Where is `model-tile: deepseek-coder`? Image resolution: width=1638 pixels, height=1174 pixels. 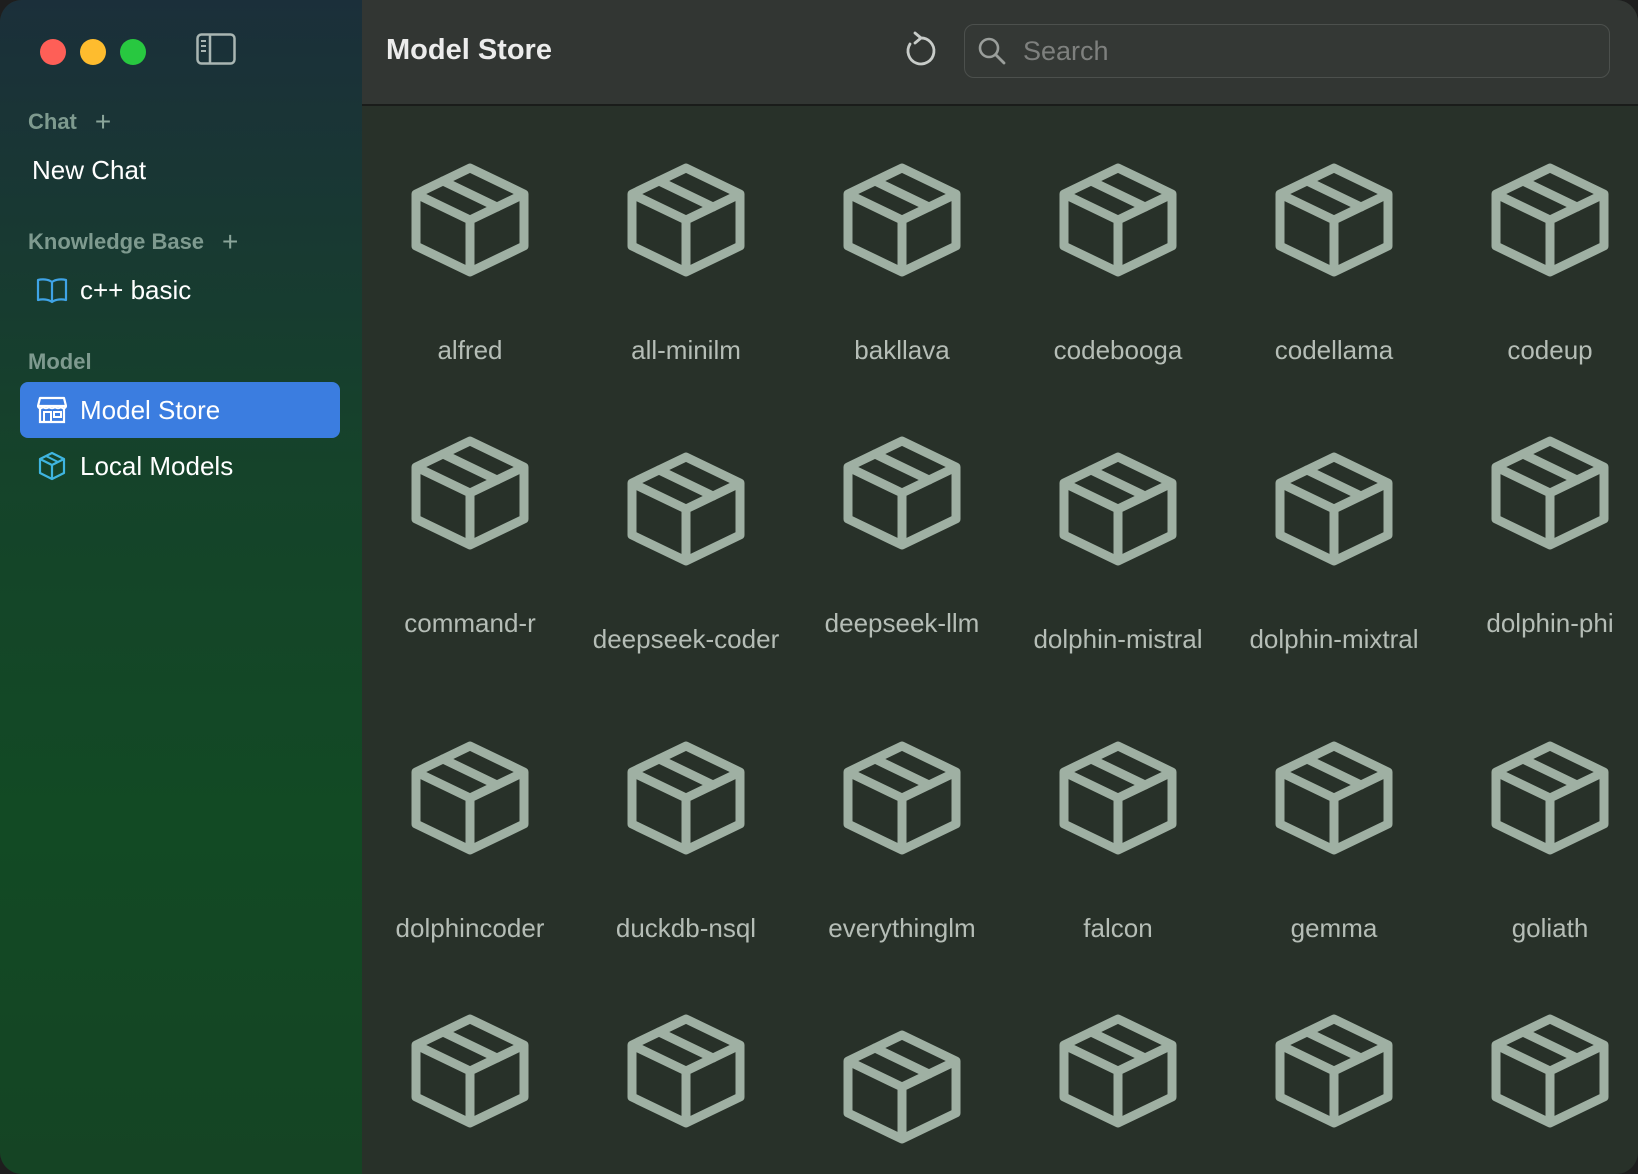 model-tile: deepseek-coder is located at coordinates (686, 550).